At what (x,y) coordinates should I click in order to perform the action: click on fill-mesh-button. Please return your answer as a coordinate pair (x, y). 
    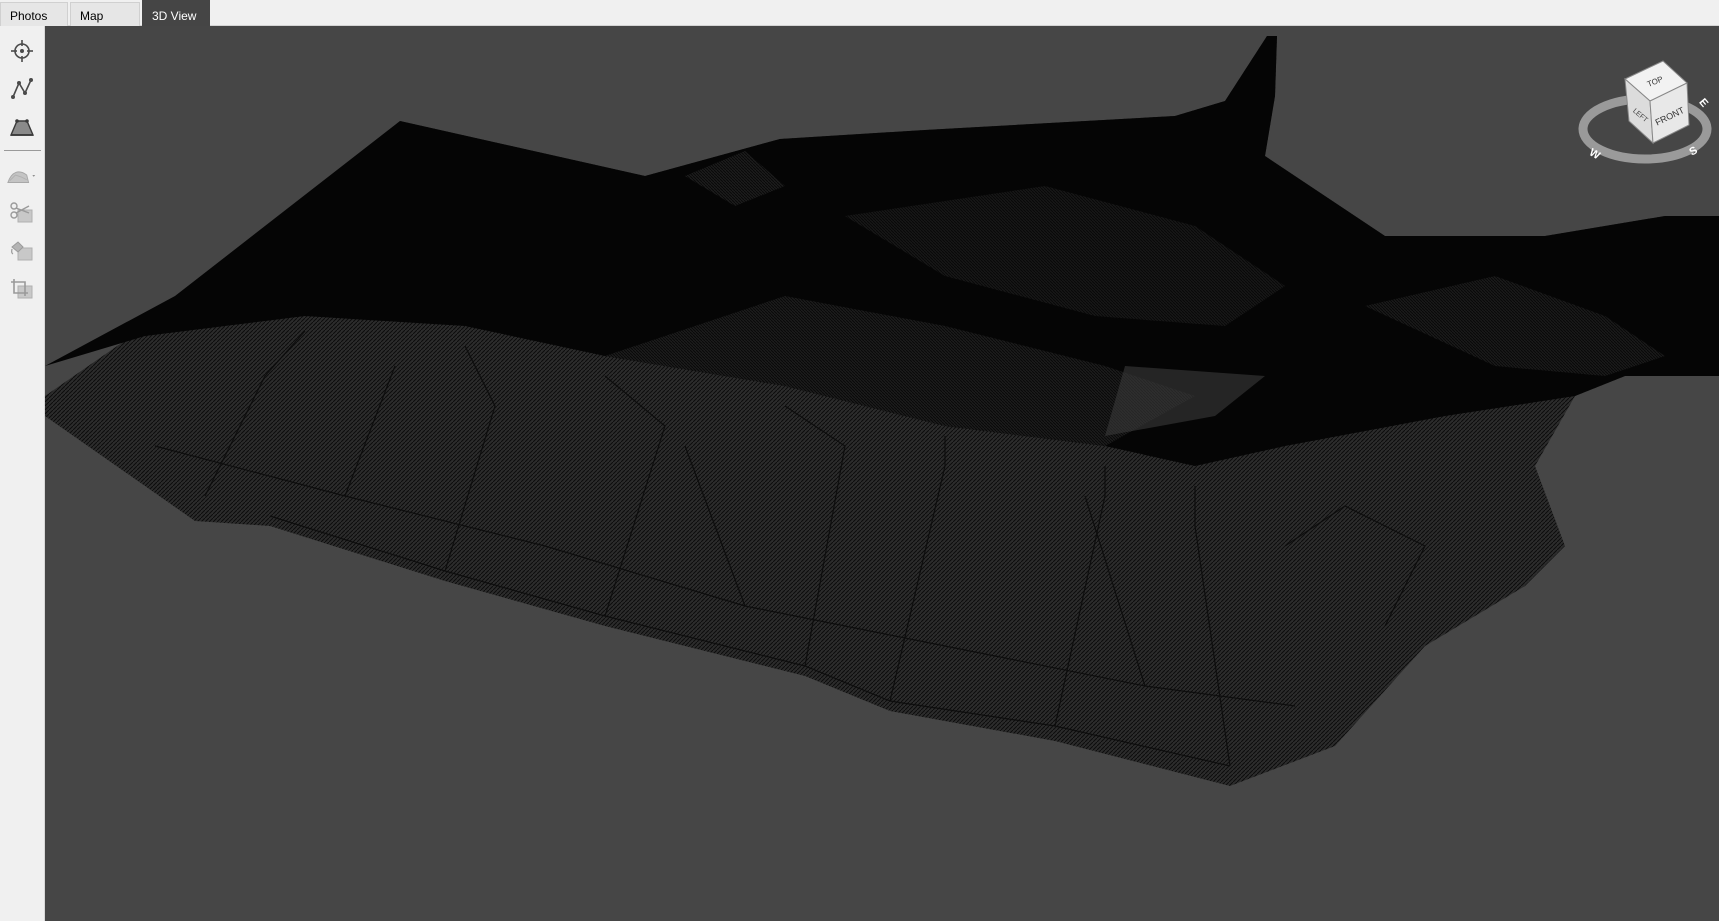
    Looking at the image, I should click on (22, 251).